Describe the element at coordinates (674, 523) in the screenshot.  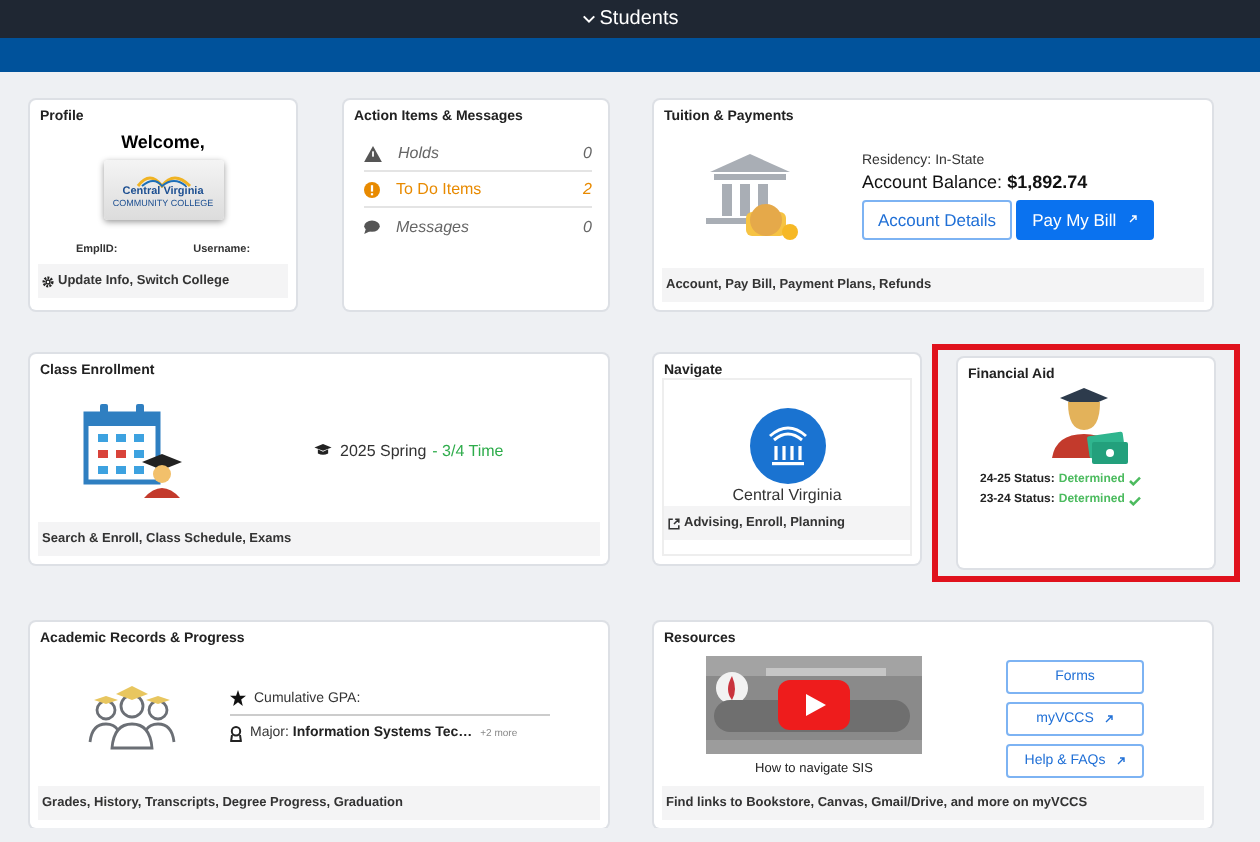
I see `external-link-icon` at that location.